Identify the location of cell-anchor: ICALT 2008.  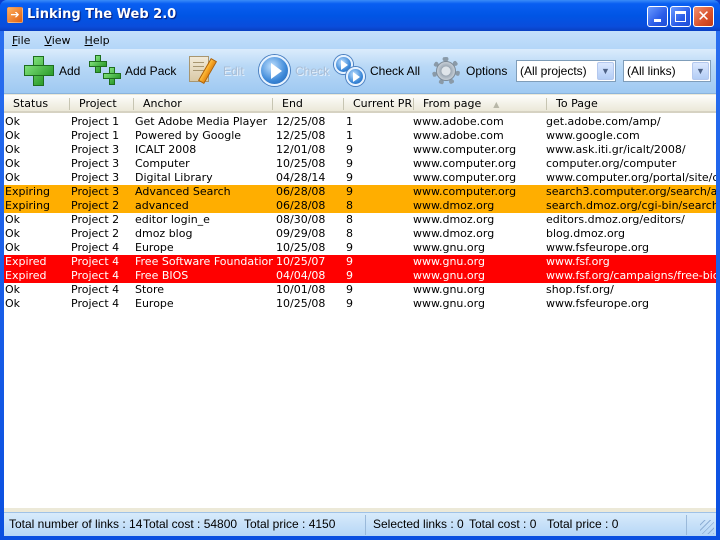
(166, 149).